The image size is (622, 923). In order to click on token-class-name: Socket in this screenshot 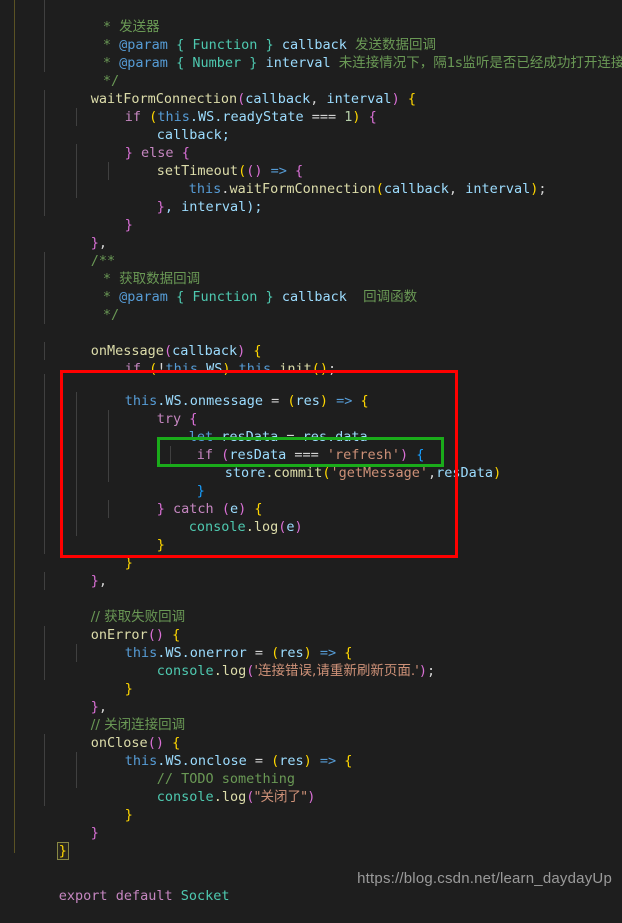, I will do `click(201, 896)`.